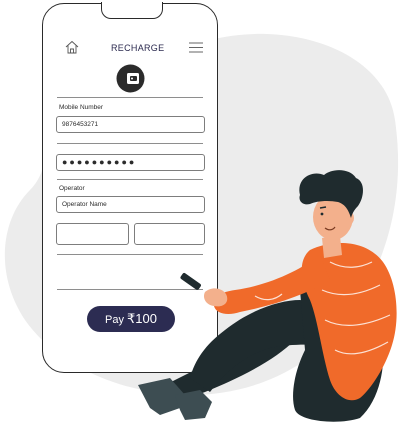 The width and height of the screenshot is (402, 425). Describe the element at coordinates (216, 297) in the screenshot. I see `hand` at that location.